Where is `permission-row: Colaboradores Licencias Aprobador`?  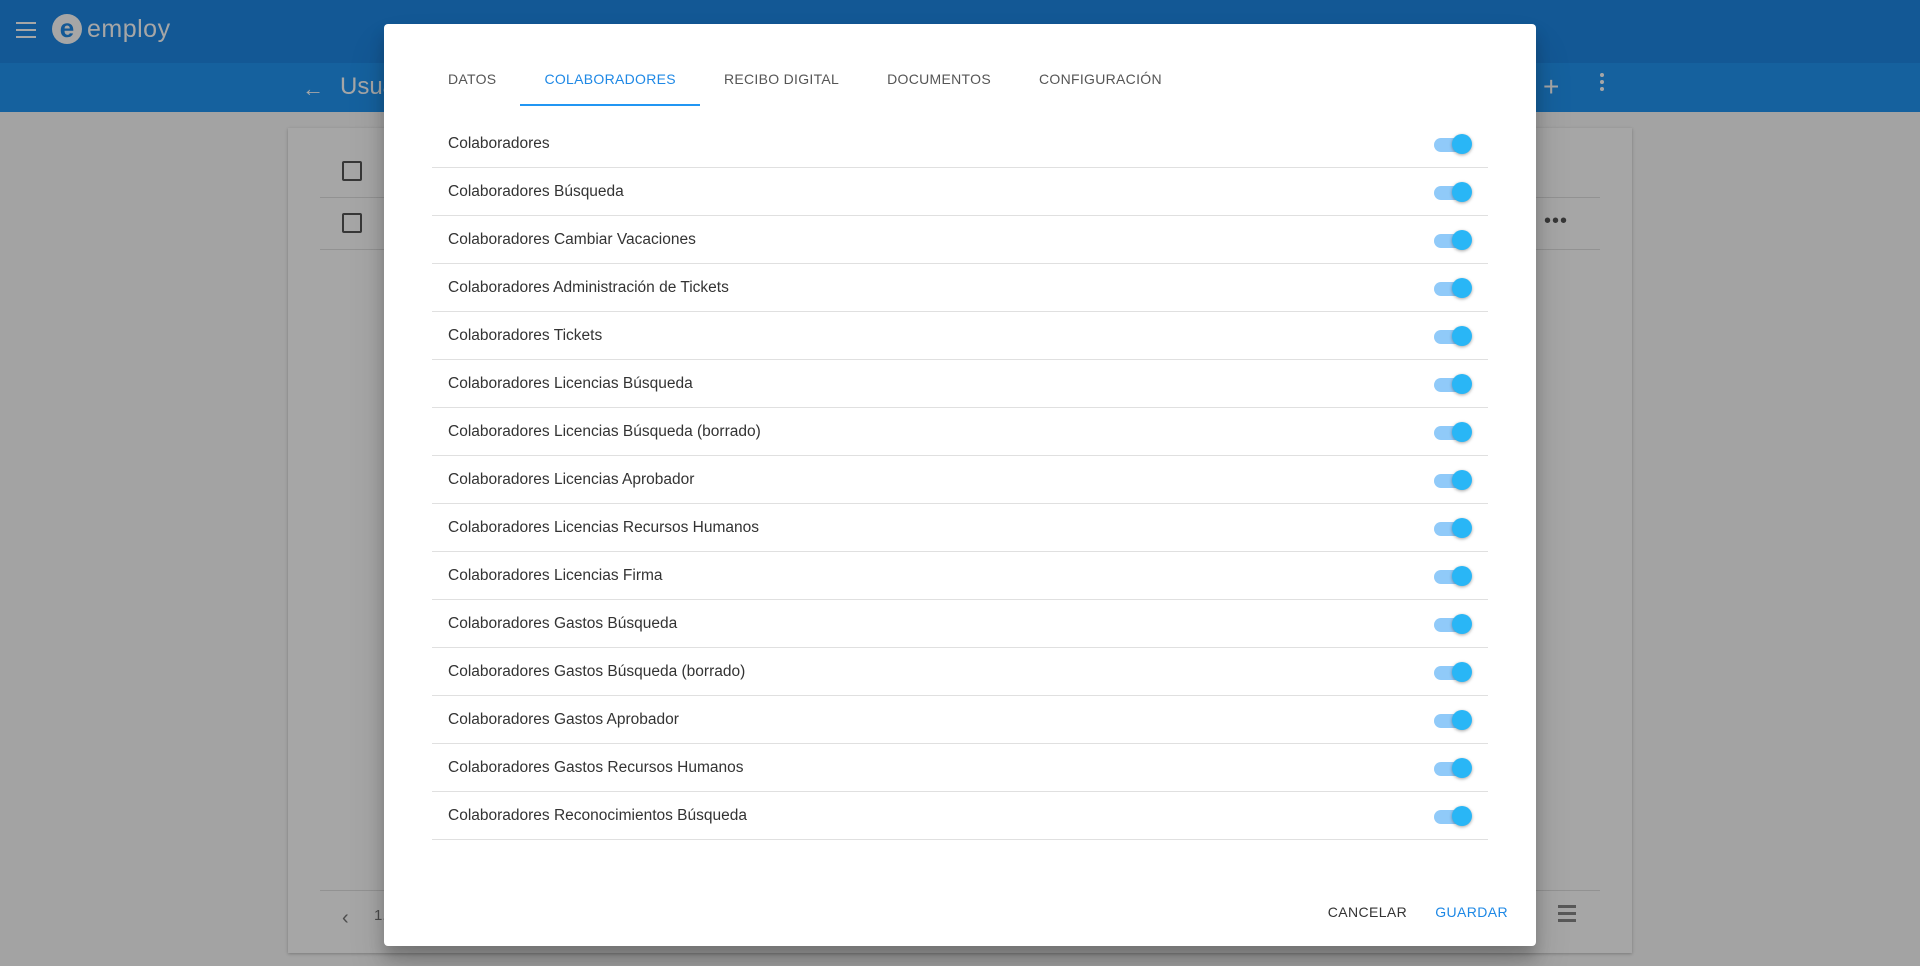 permission-row: Colaboradores Licencias Aprobador is located at coordinates (960, 480).